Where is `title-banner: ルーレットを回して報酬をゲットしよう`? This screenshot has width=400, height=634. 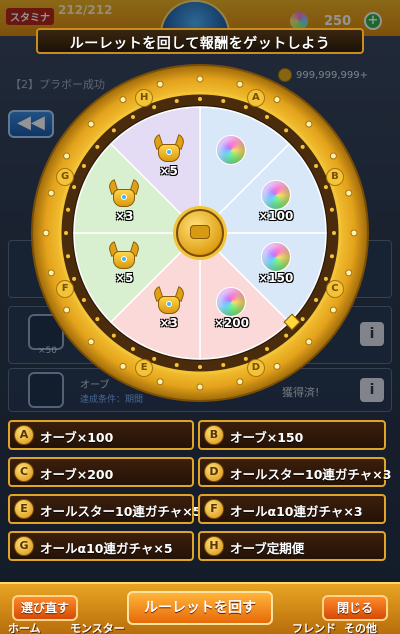
title-banner: ルーレットを回して報酬をゲットしよう is located at coordinates (200, 41).